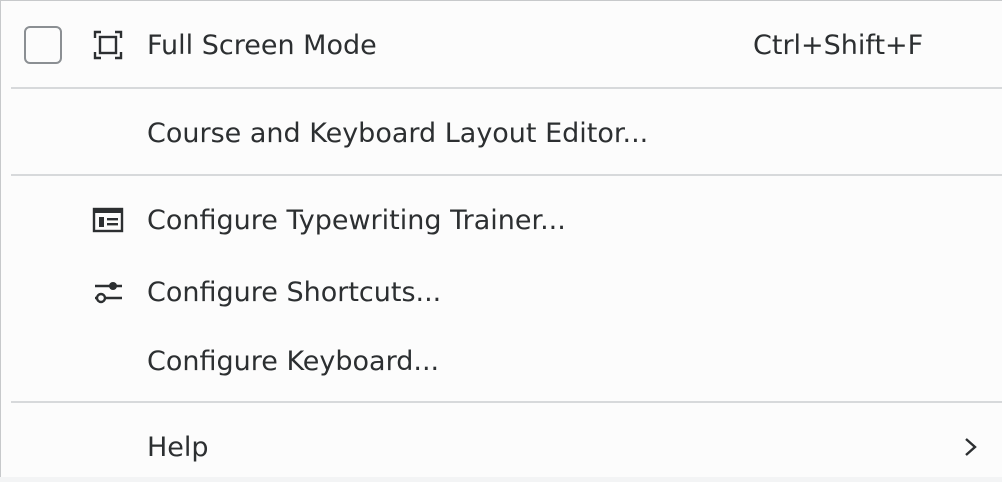 Image resolution: width=1002 pixels, height=482 pixels. What do you see at coordinates (262, 45) in the screenshot?
I see `menu-item-label: Full Screen Mode` at bounding box center [262, 45].